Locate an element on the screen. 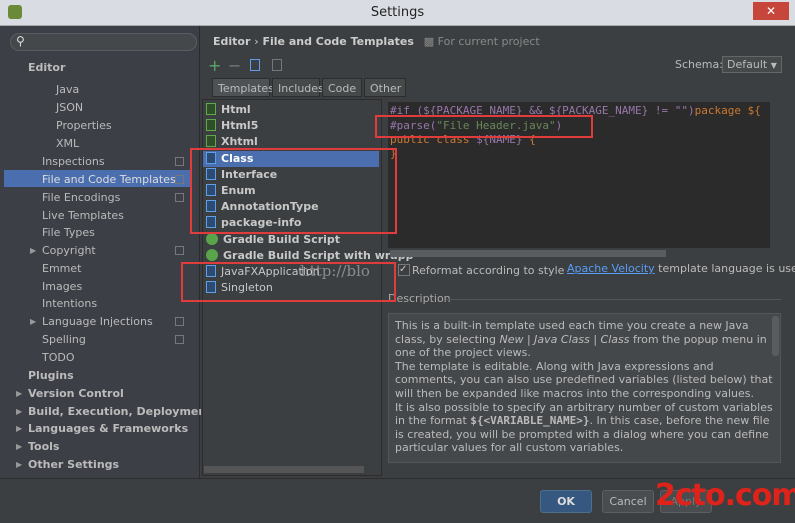  search-icon: ⚲ is located at coordinates (20, 41).